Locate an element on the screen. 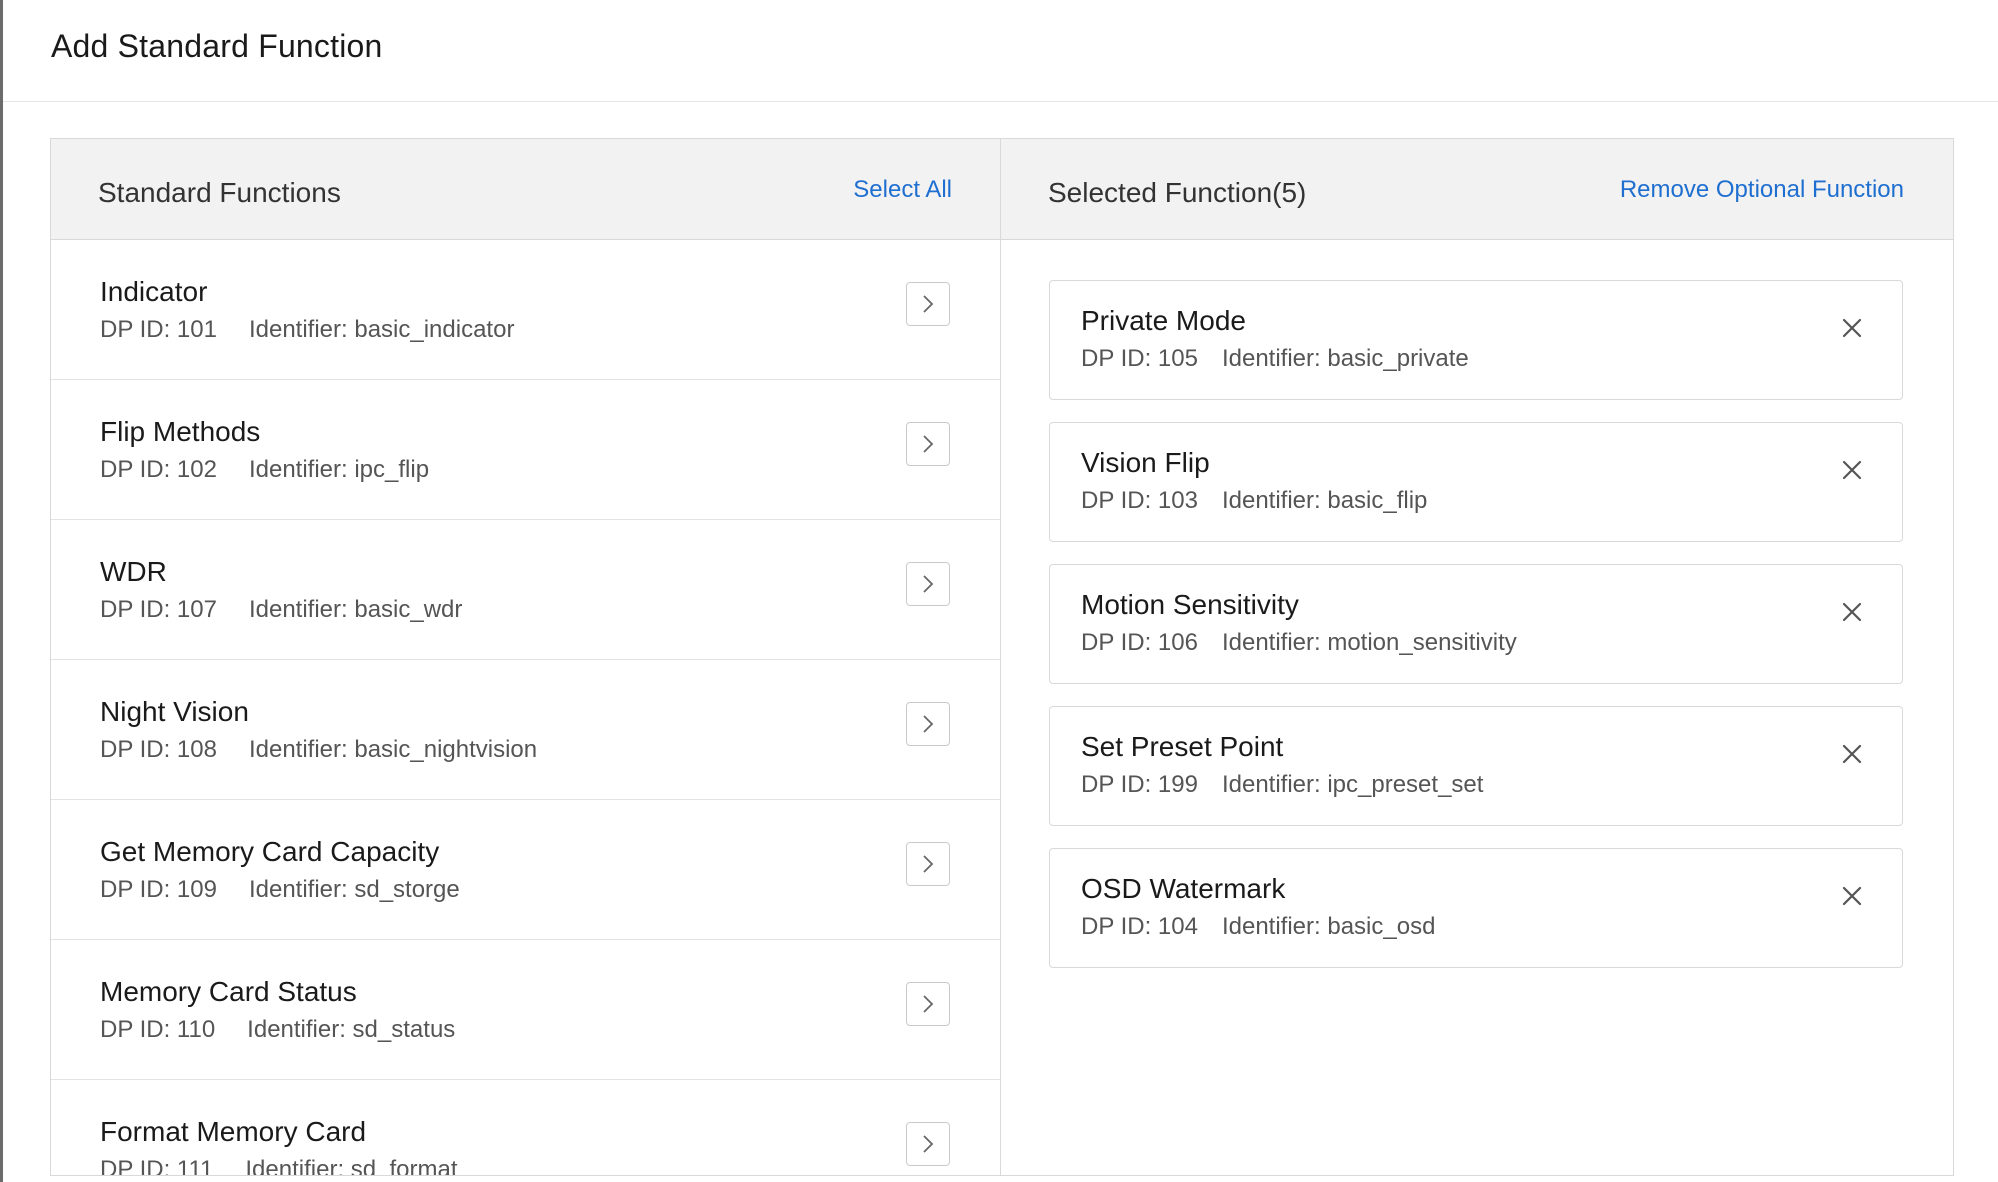  function-name: WDR is located at coordinates (133, 571).